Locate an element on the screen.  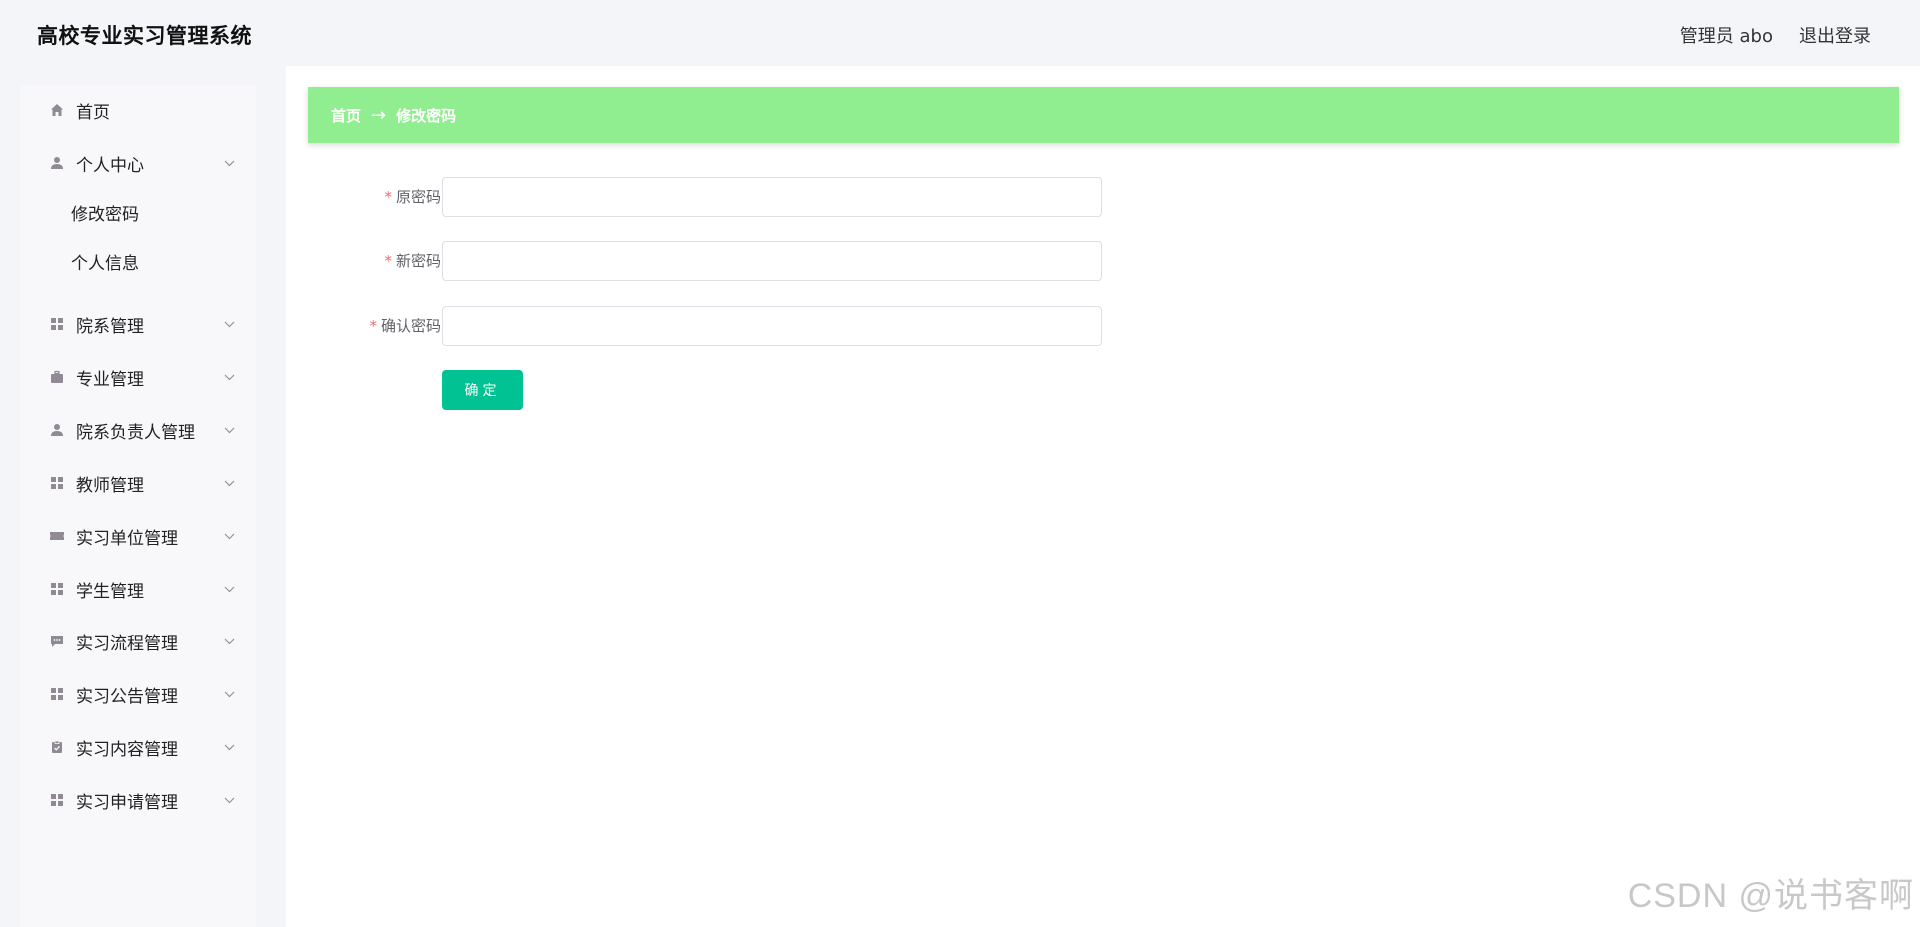
header-actions: 管理员 abo 退出登录 is located at coordinates (1775, 35).